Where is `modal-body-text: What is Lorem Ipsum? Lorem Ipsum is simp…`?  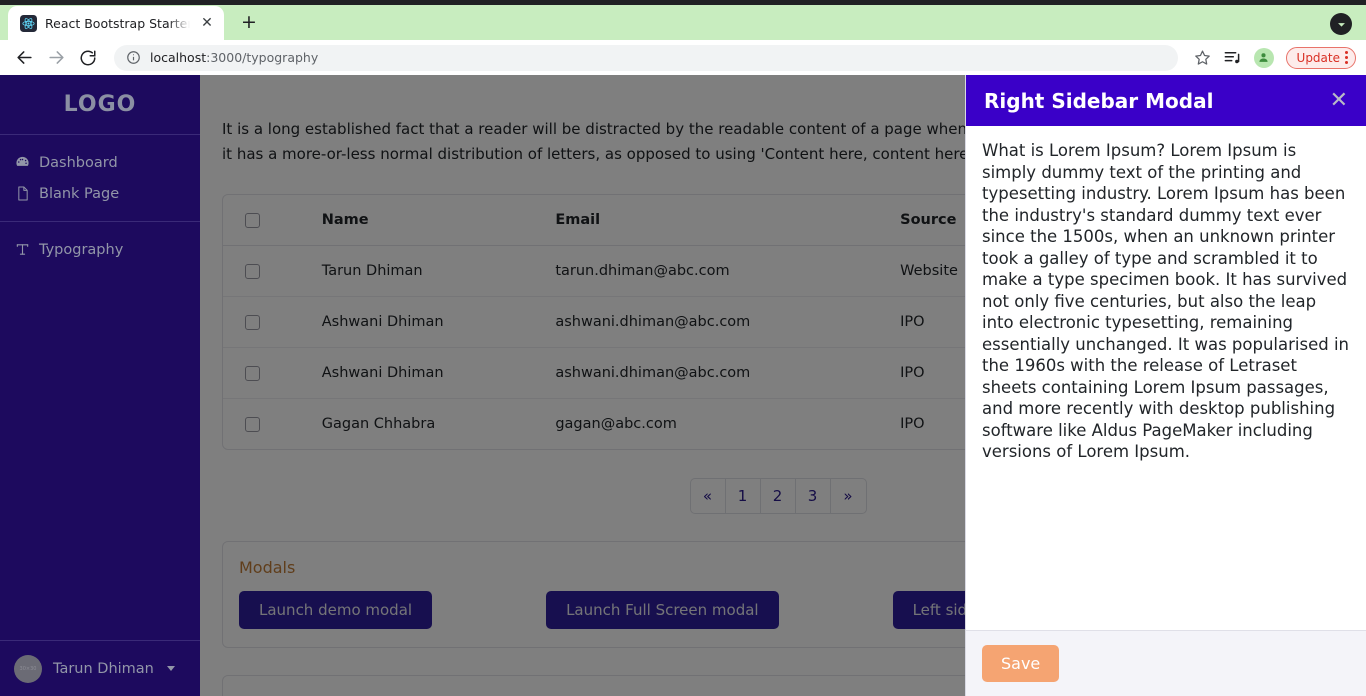 modal-body-text: What is Lorem Ipsum? Lorem Ipsum is simp… is located at coordinates (1165, 301).